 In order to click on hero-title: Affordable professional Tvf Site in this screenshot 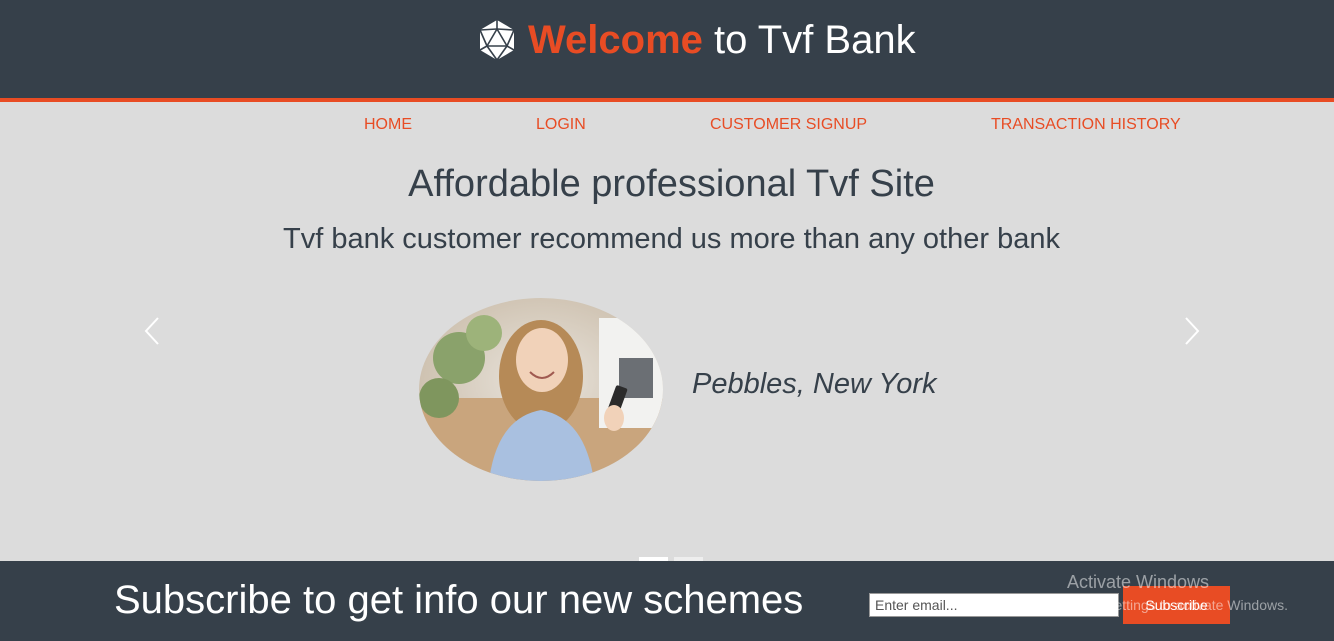, I will do `click(671, 184)`.